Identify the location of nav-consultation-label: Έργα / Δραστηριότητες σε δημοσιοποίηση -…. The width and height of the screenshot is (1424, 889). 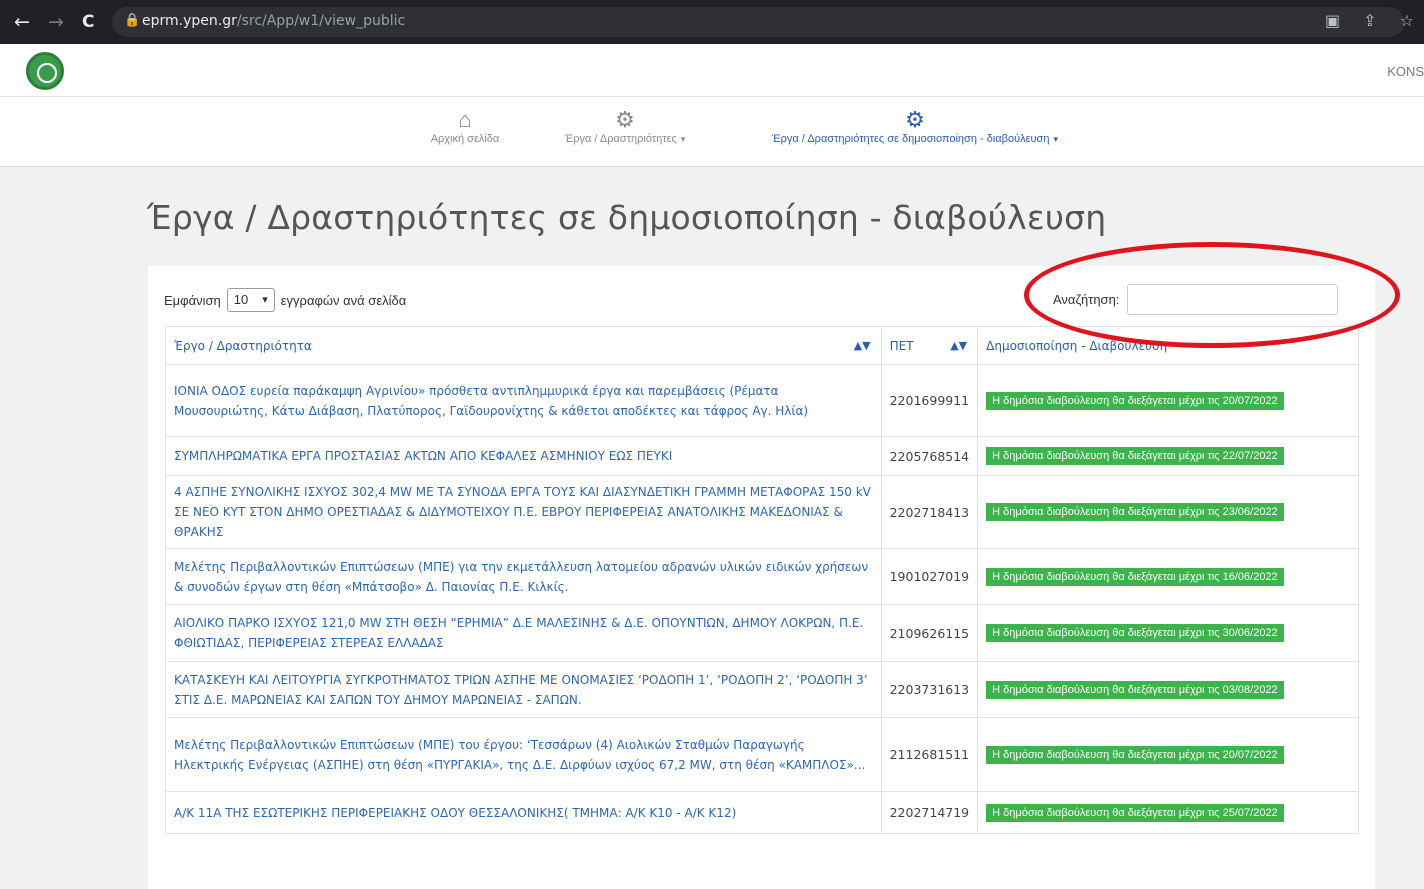
(911, 139).